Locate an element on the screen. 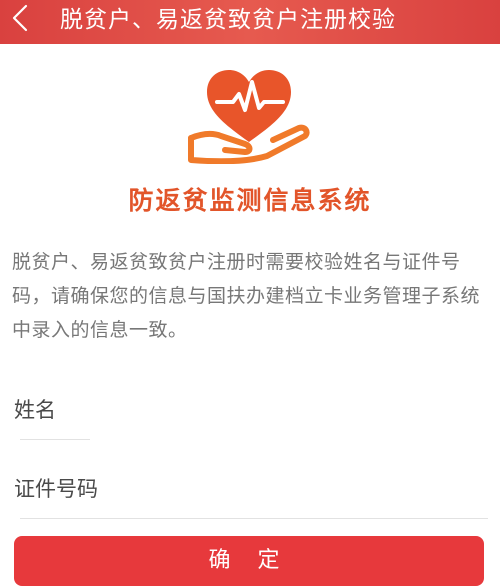  back-button is located at coordinates (20, 20).